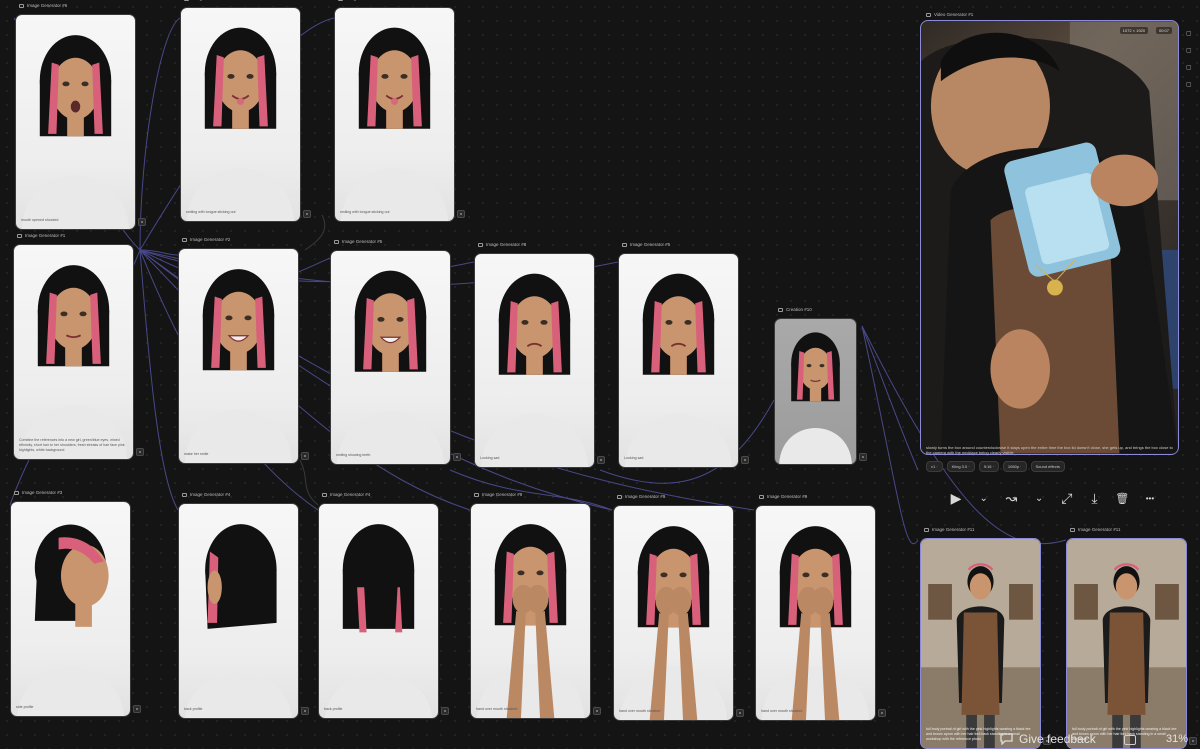 The width and height of the screenshot is (1200, 749). Describe the element at coordinates (47, 5) in the screenshot. I see `node-title-text: Image Generator #6` at that location.